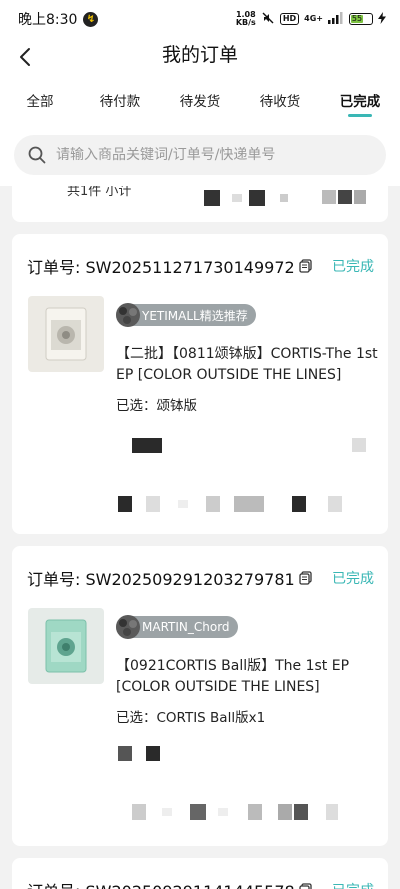  I want to click on tab-all: 全部, so click(40, 105).